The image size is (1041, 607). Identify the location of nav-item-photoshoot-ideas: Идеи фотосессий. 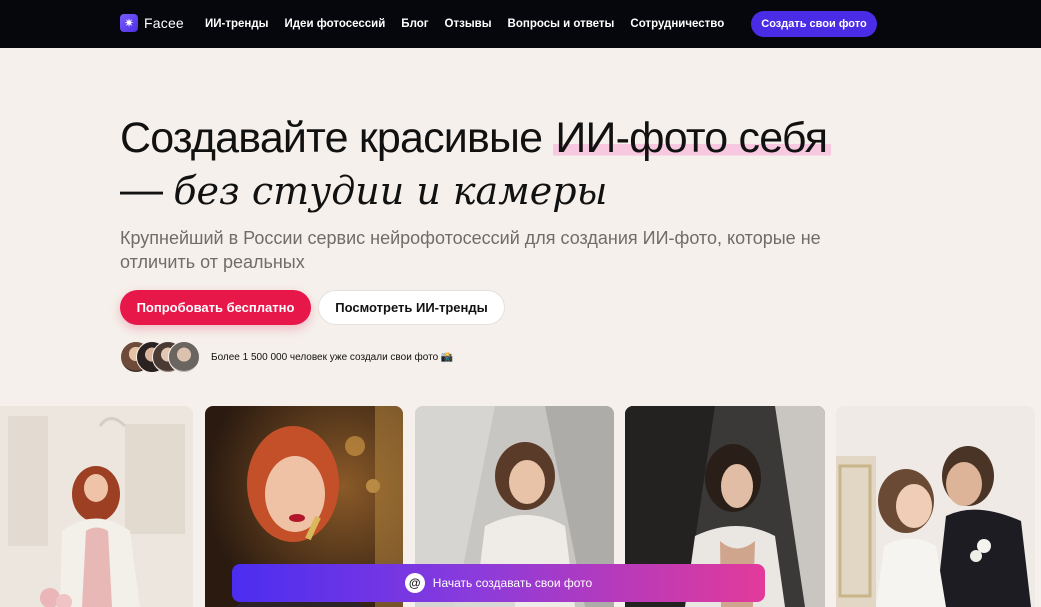
(334, 24).